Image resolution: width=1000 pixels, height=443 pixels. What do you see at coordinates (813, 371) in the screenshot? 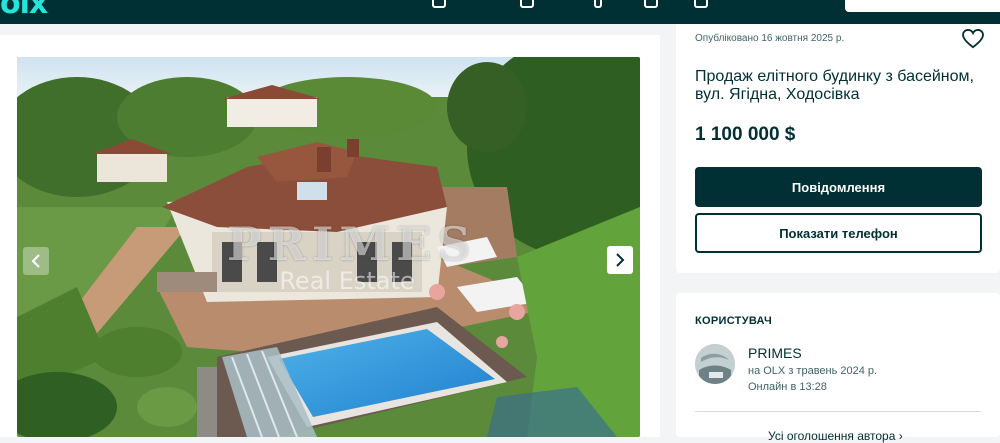
I see `seller-since: на OLX з травень 2024 р.` at bounding box center [813, 371].